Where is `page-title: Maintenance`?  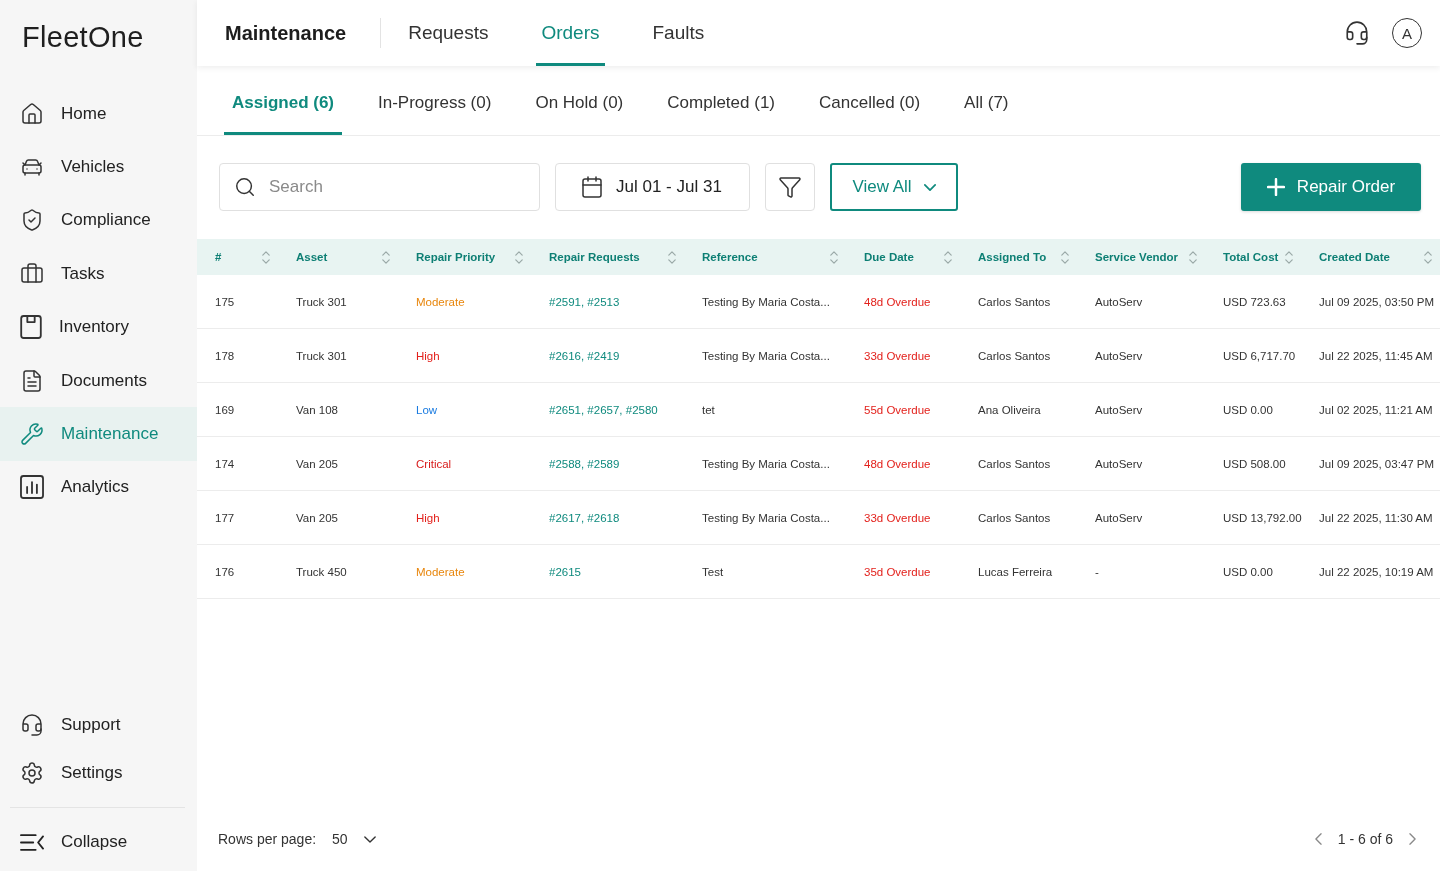
page-title: Maintenance is located at coordinates (286, 33).